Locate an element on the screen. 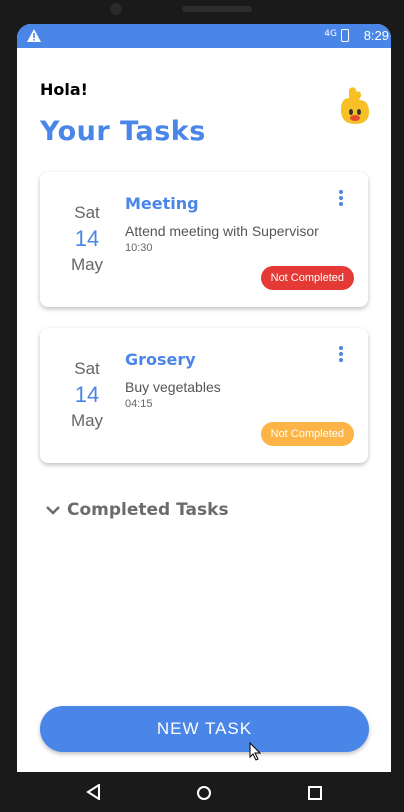  front-camera is located at coordinates (116, 9).